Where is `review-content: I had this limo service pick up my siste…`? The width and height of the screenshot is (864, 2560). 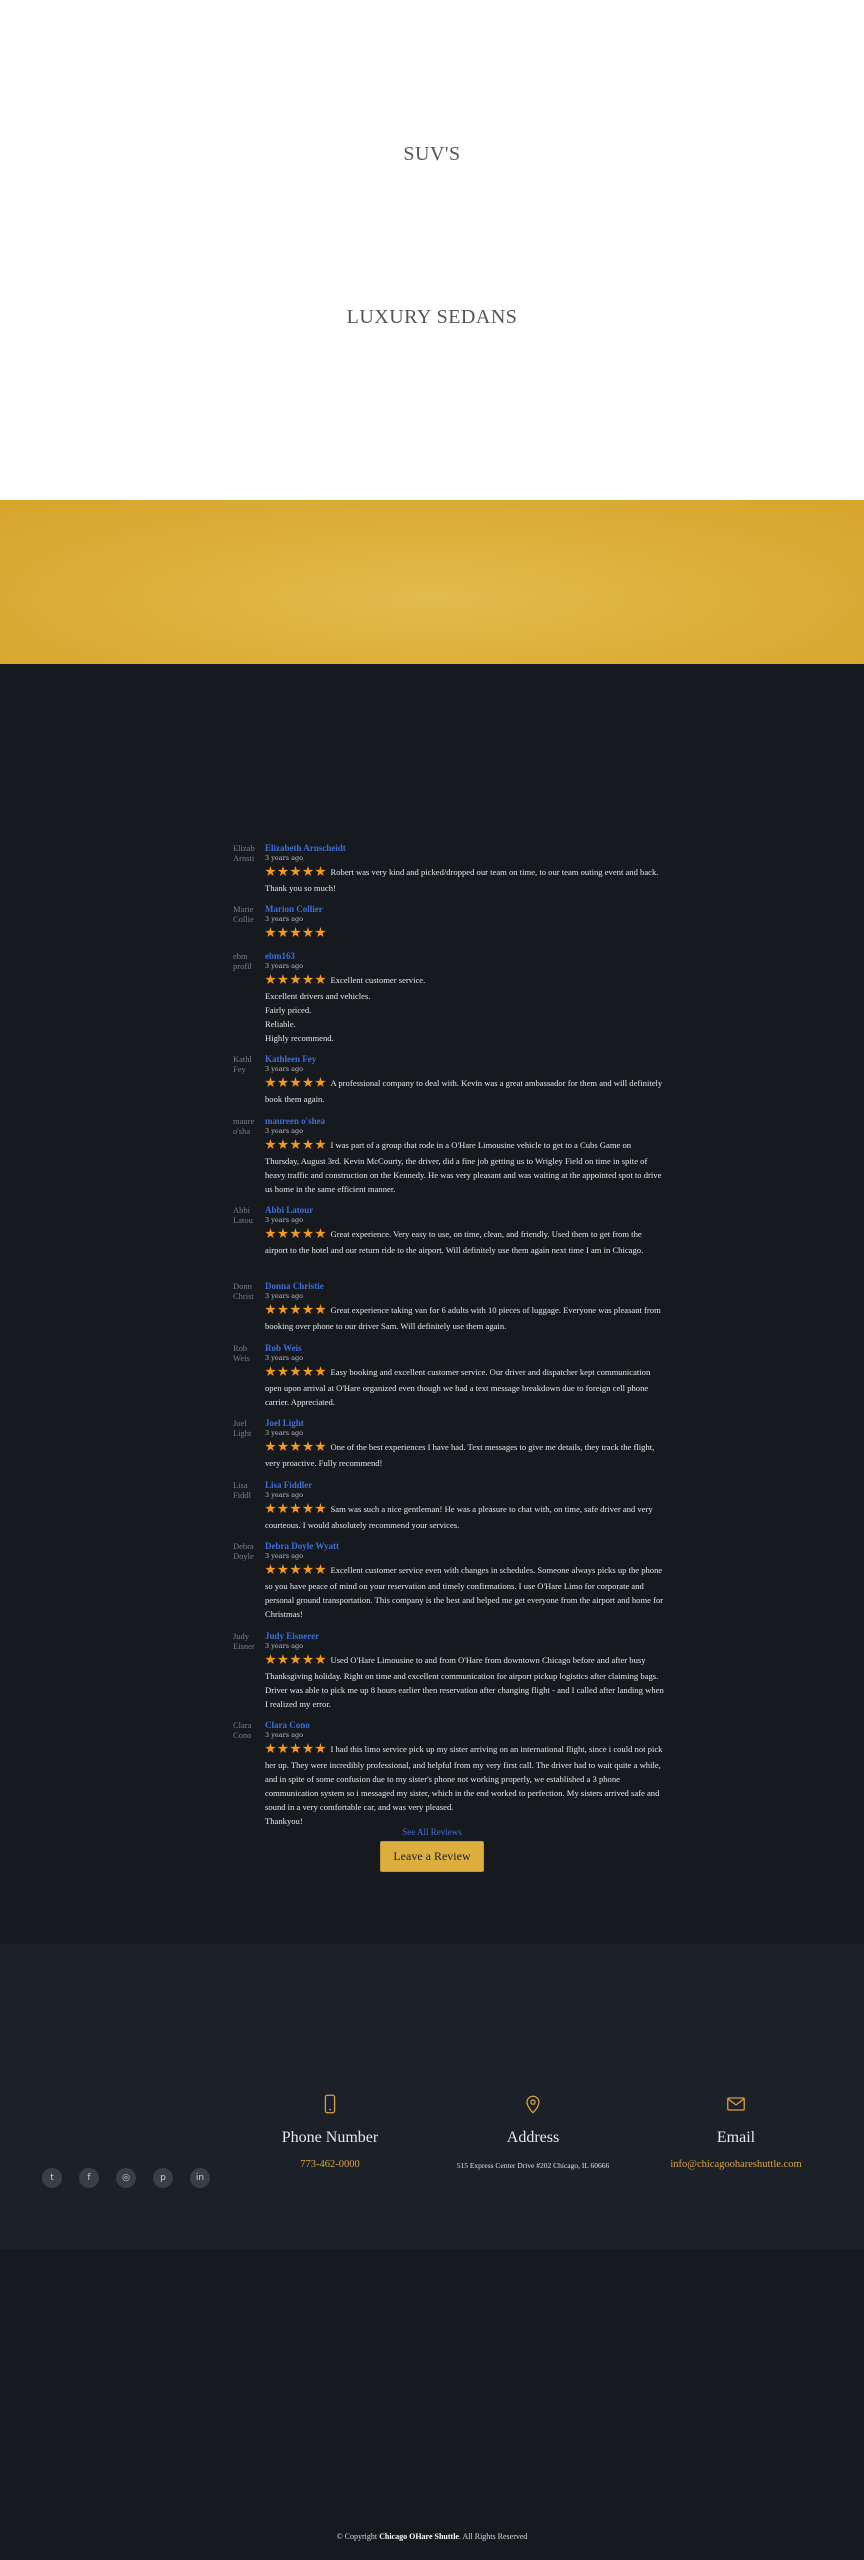 review-content: I had this limo service pick up my siste… is located at coordinates (465, 1785).